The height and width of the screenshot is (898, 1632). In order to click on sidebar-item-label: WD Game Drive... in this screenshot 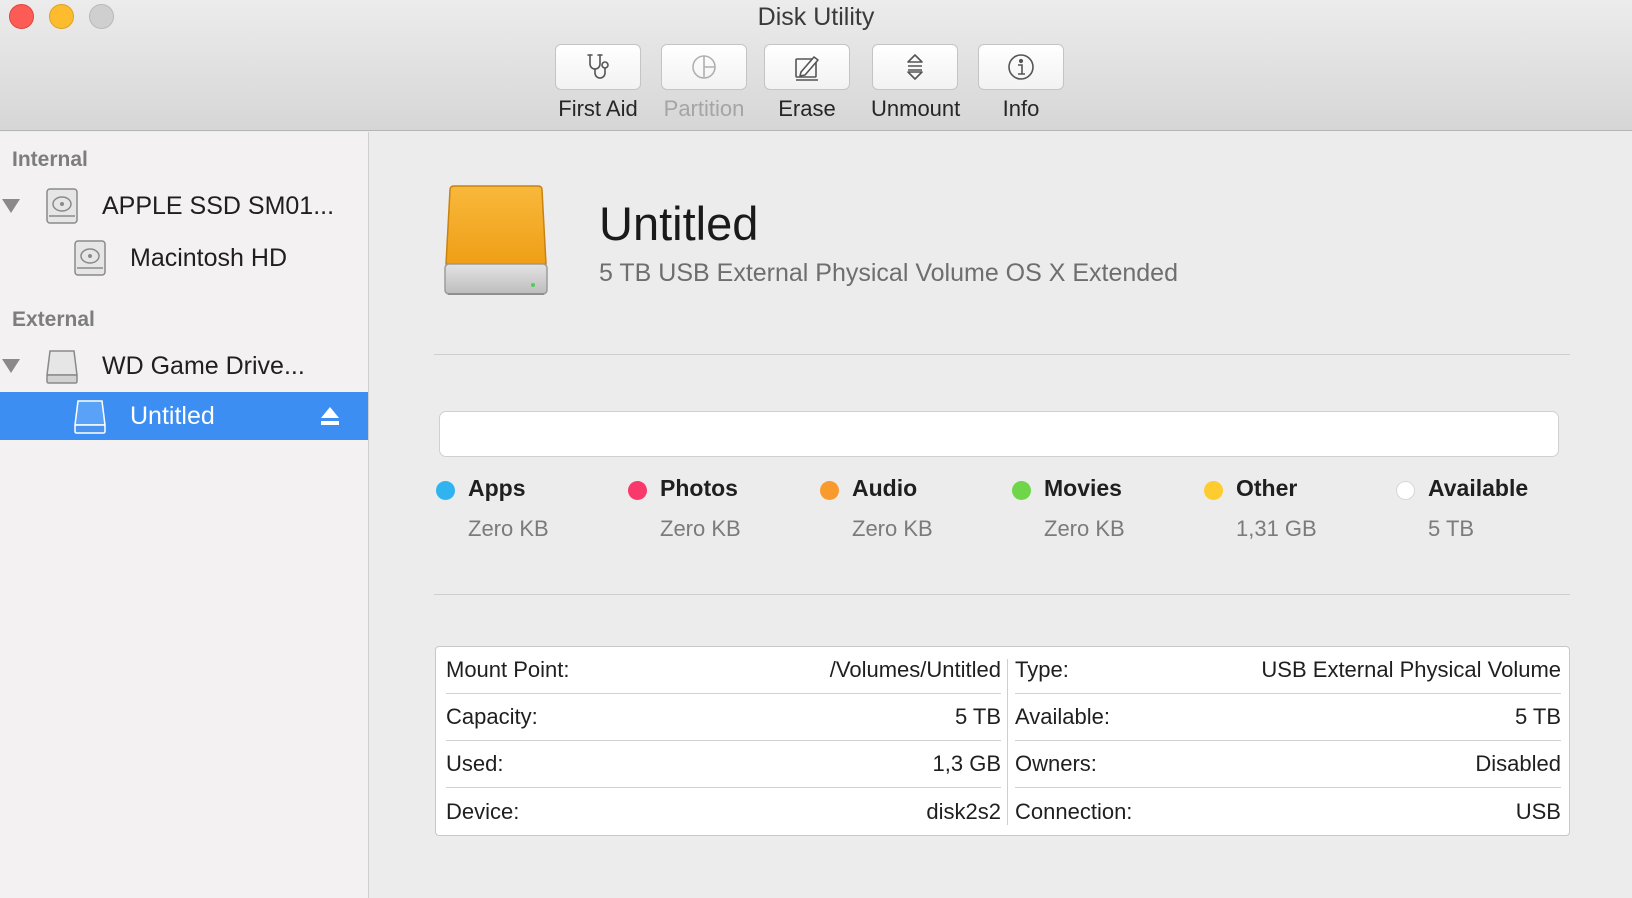, I will do `click(203, 365)`.